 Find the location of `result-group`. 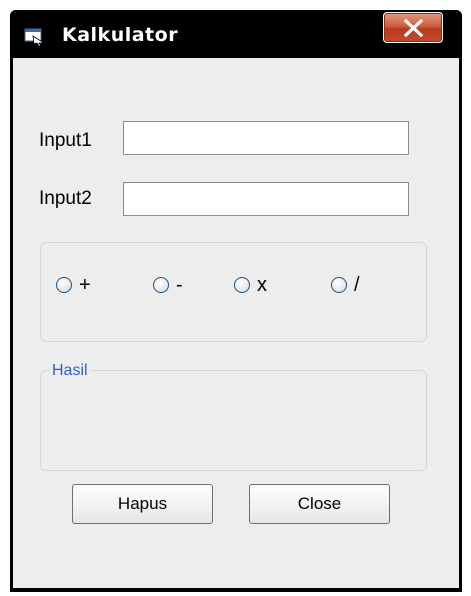

result-group is located at coordinates (233, 420).